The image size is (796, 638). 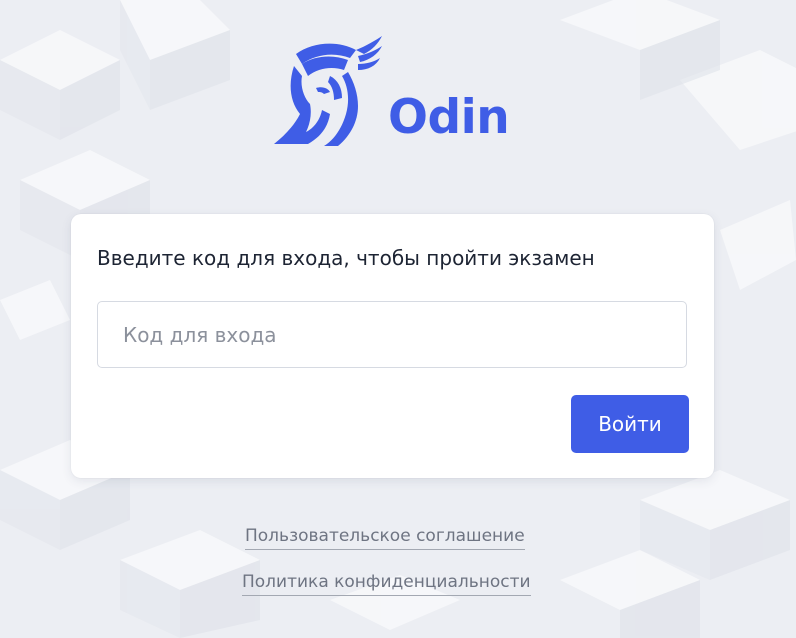 I want to click on login-button: Войти, so click(x=630, y=424).